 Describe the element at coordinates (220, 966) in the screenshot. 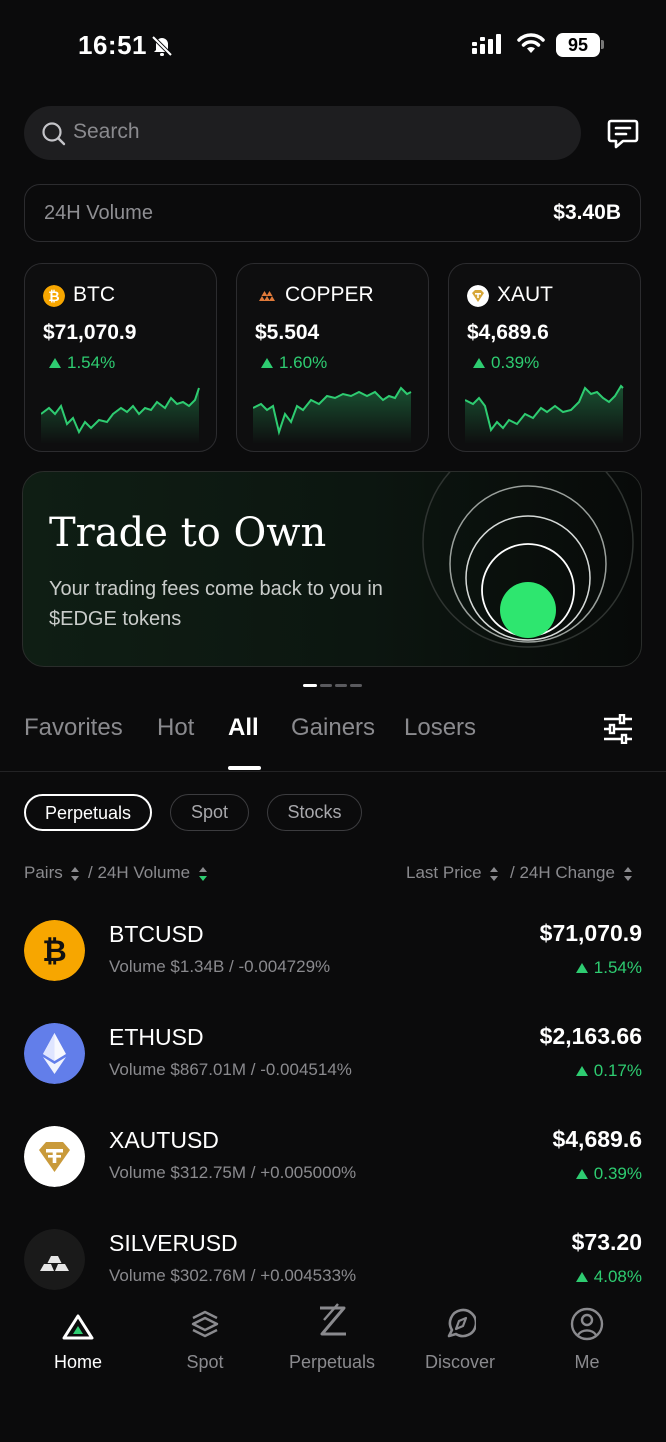

I see `market-volume: Volume $1.34B / -0.004729%` at that location.